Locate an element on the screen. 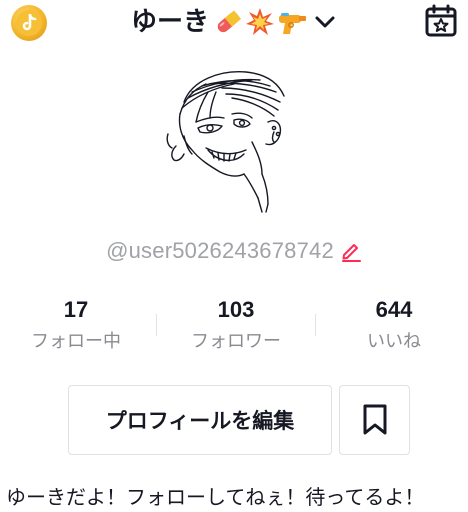 This screenshot has height=512, width=468. pencil-icon is located at coordinates (351, 251).